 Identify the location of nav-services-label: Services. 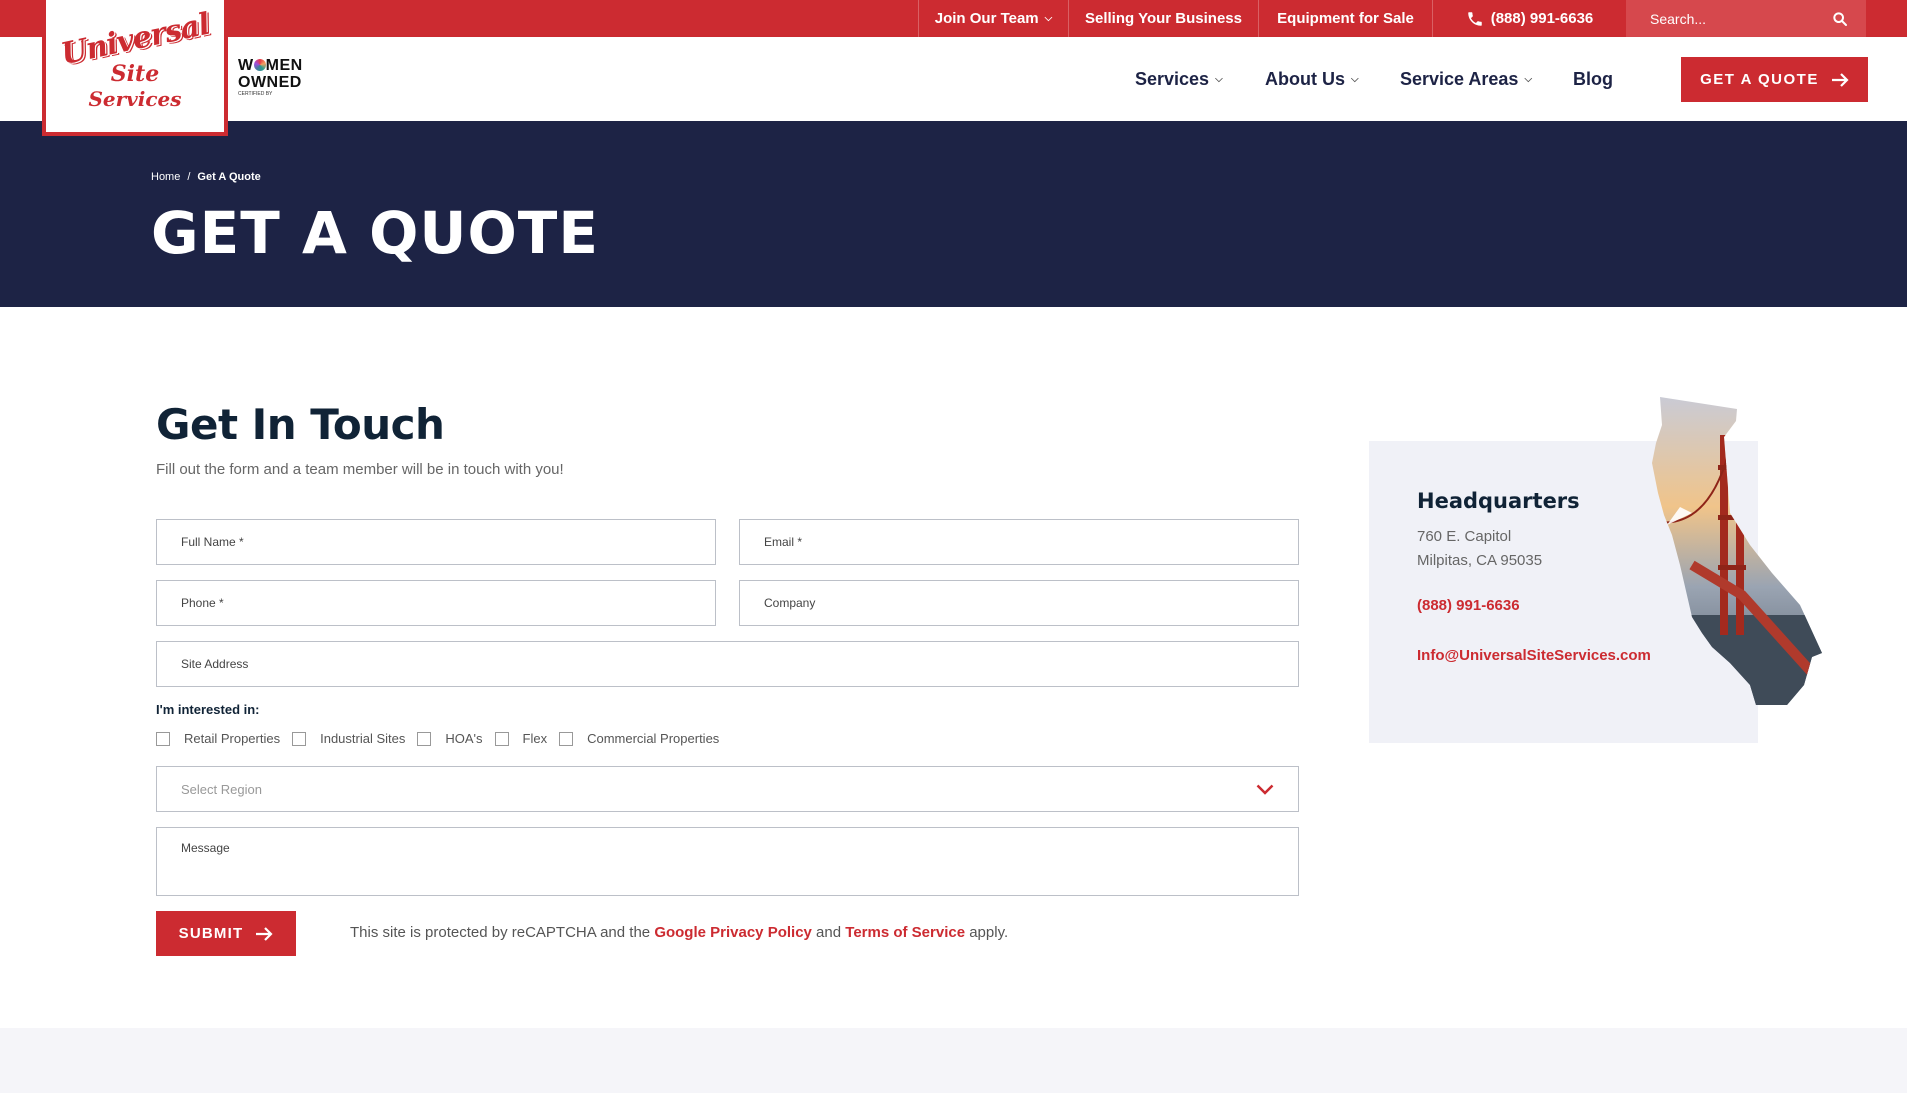
(1172, 78).